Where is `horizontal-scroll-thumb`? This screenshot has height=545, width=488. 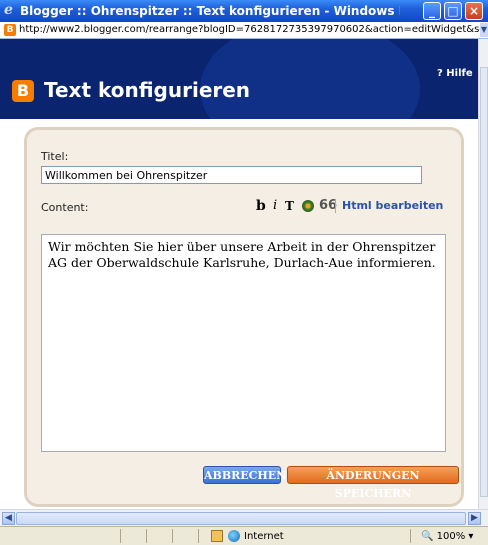
horizontal-scroll-thumb is located at coordinates (241, 518).